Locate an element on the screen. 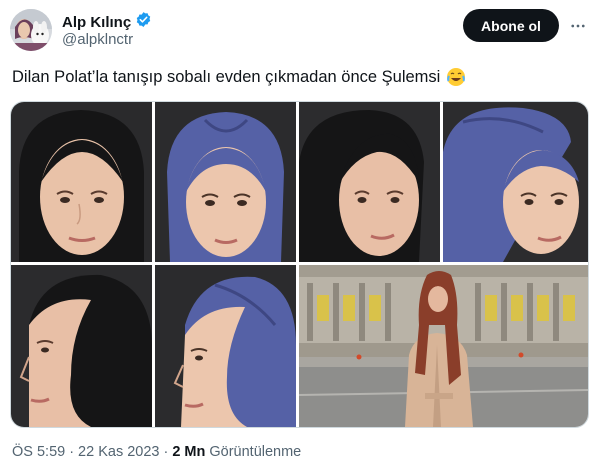 The width and height of the screenshot is (600, 473). author-name-row: Alp Kılınç is located at coordinates (107, 22).